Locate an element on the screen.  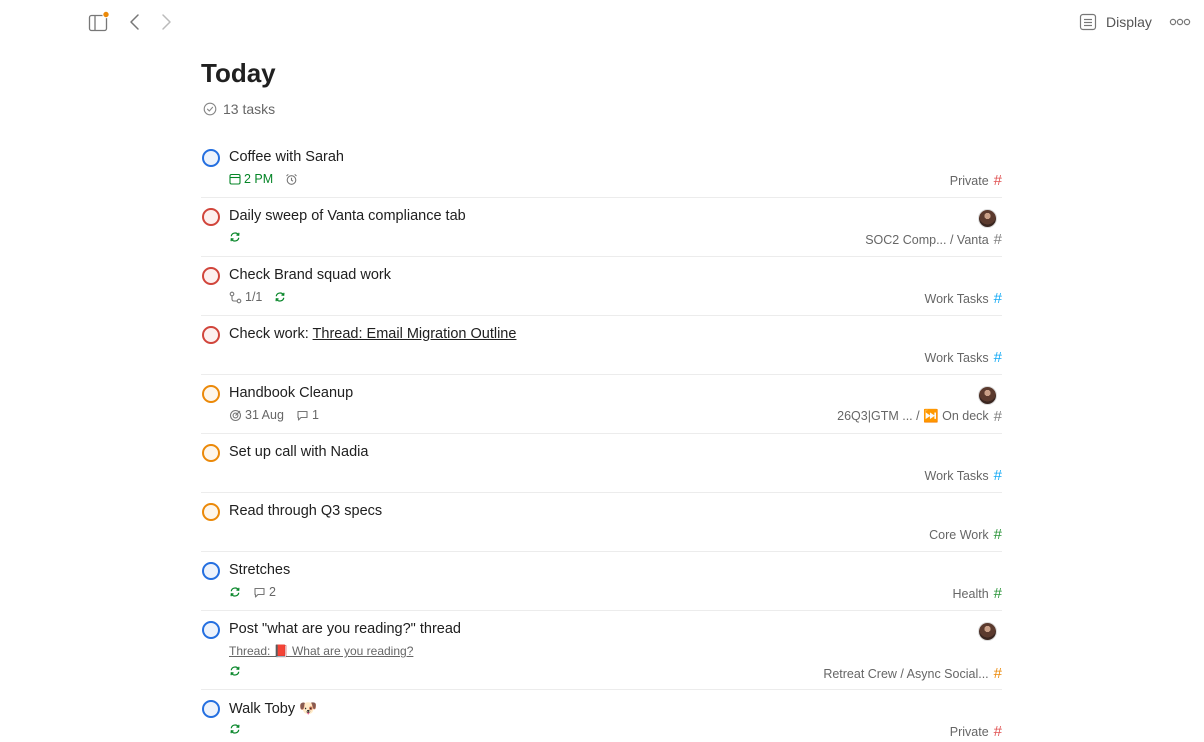
subtask-icon is located at coordinates (235, 297).